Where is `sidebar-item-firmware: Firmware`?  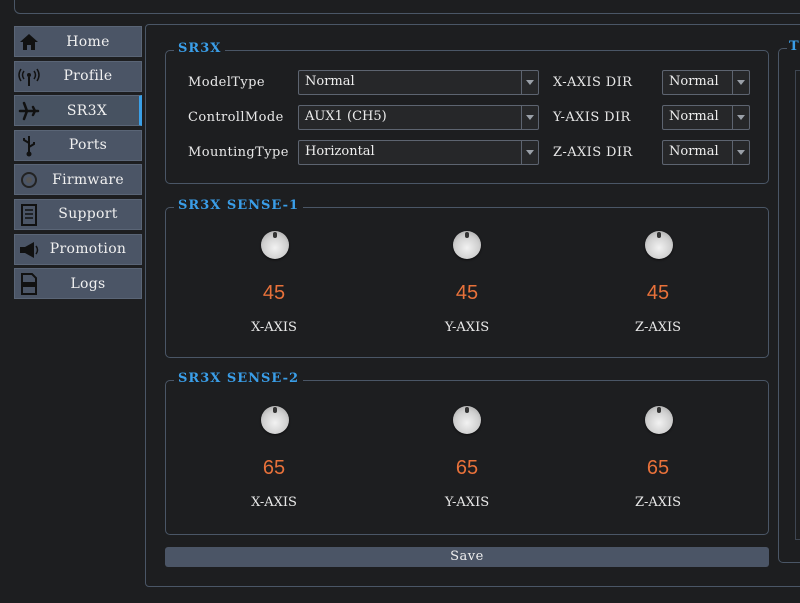 sidebar-item-firmware: Firmware is located at coordinates (78, 180).